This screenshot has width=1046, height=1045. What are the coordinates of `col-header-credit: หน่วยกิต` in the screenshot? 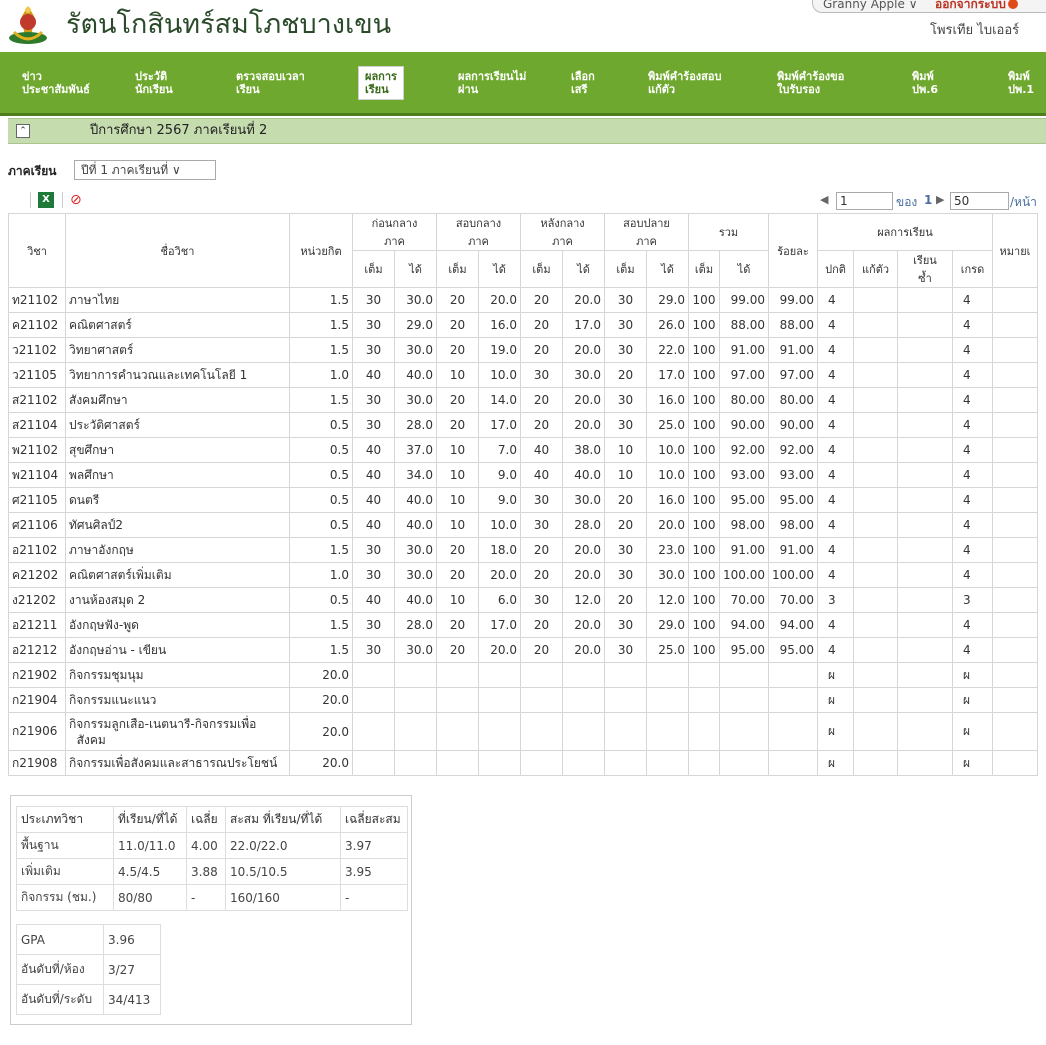 It's located at (321, 250).